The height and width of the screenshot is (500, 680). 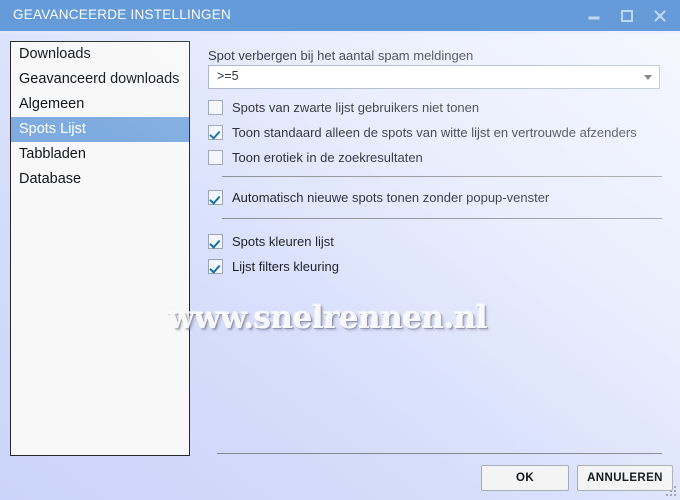 I want to click on minimize-icon, so click(x=594, y=17).